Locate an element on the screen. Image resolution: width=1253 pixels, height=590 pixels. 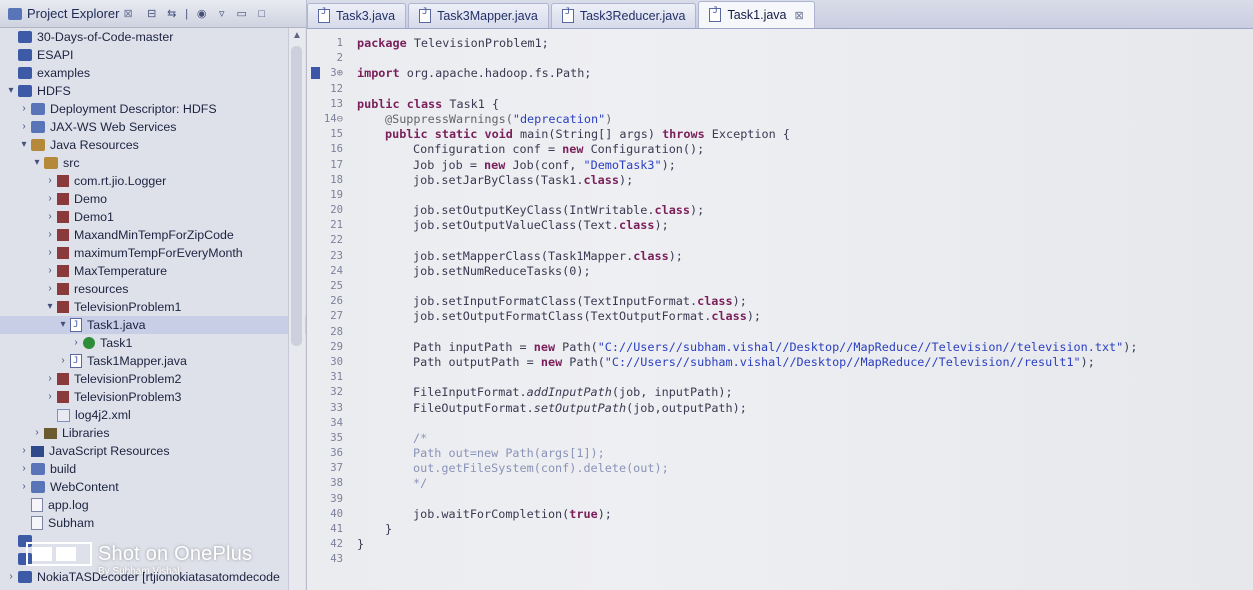
code-line: 22 is located at coordinates (780, 240).